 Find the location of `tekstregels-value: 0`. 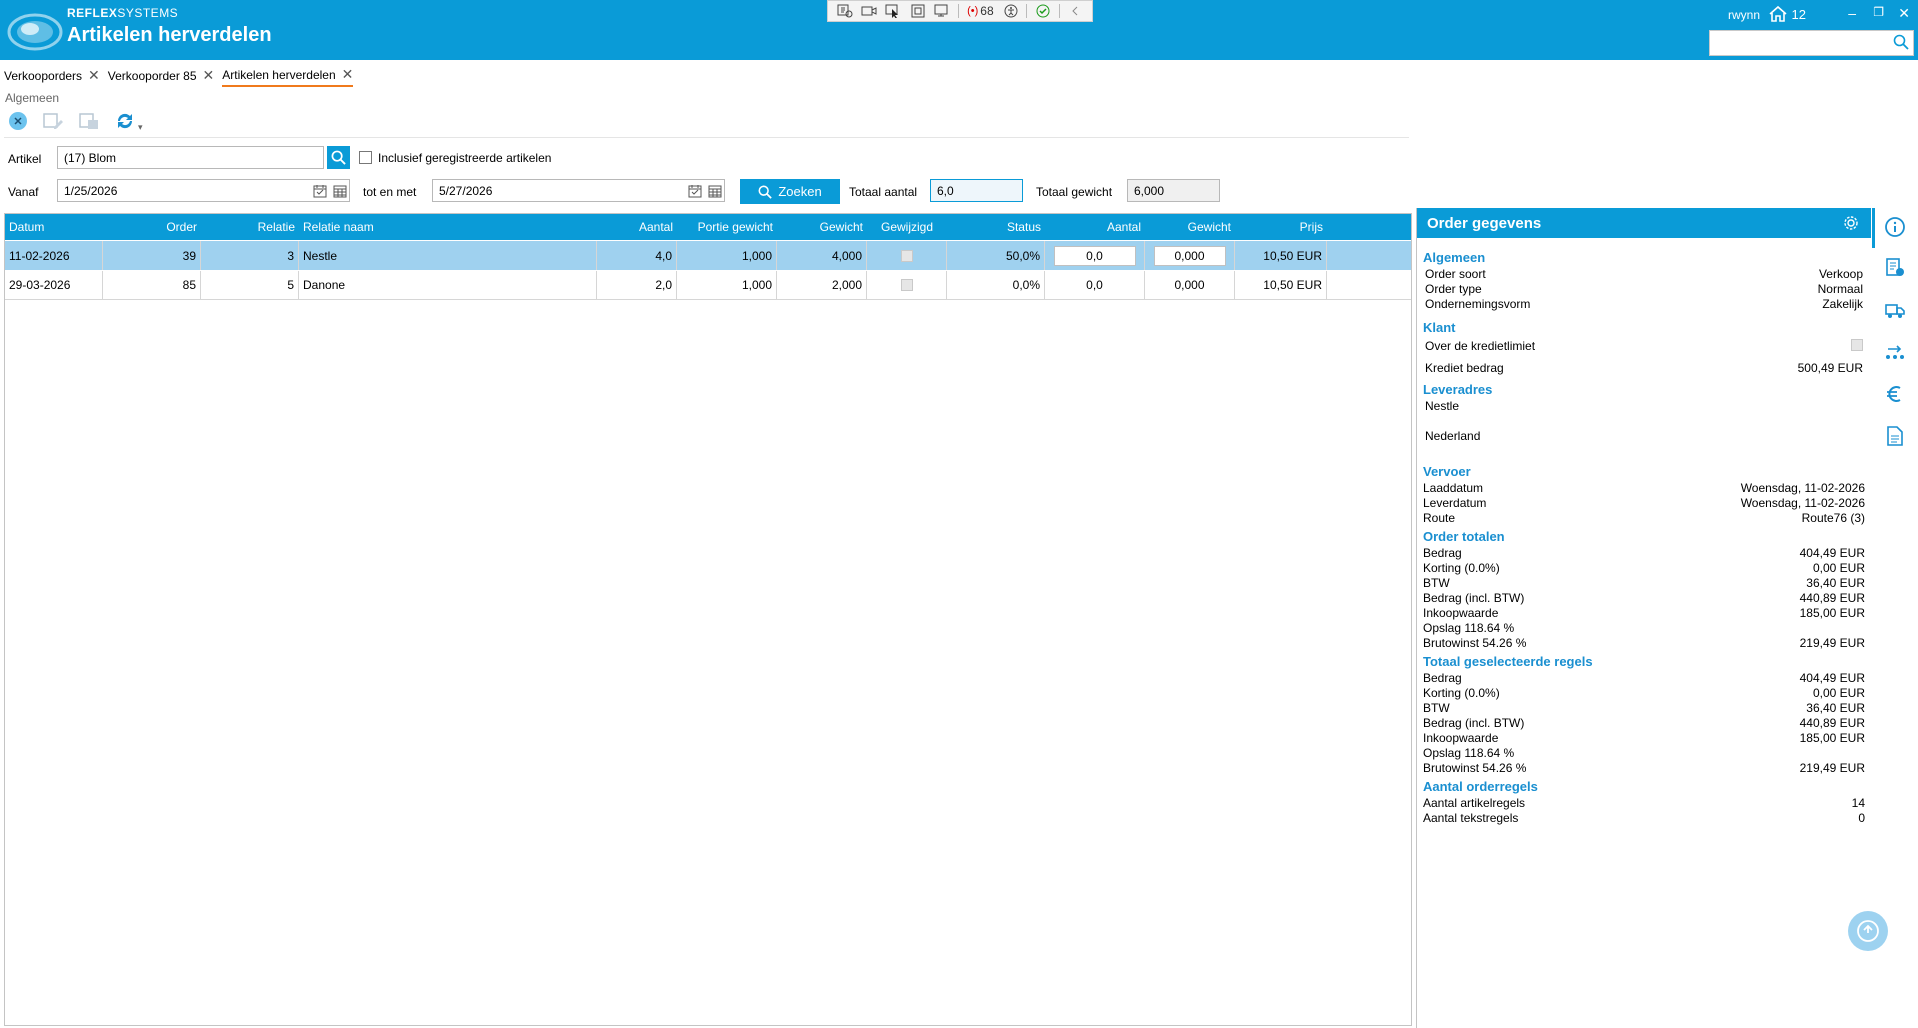

tekstregels-value: 0 is located at coordinates (1861, 818).